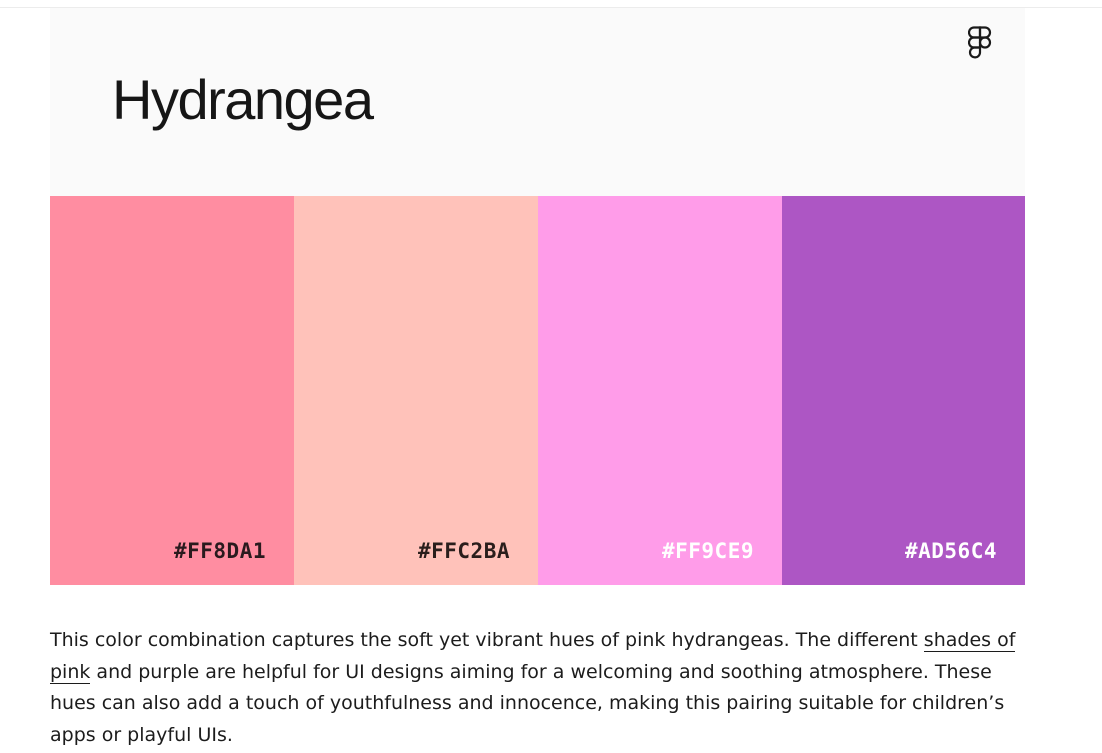 The width and height of the screenshot is (1102, 753). Describe the element at coordinates (950, 551) in the screenshot. I see `swatch-hex-label: #AD56C4` at that location.